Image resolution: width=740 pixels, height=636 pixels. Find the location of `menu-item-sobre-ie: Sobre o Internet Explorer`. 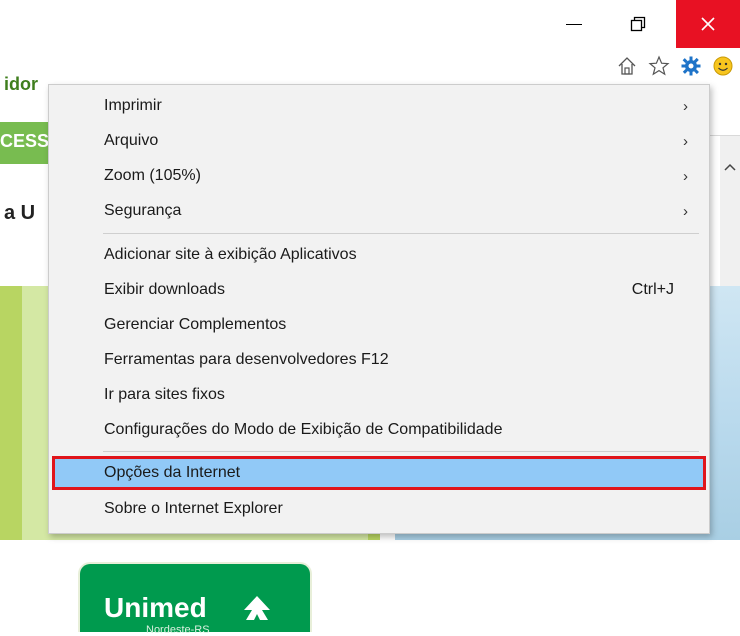

menu-item-sobre-ie: Sobre o Internet Explorer is located at coordinates (379, 509).